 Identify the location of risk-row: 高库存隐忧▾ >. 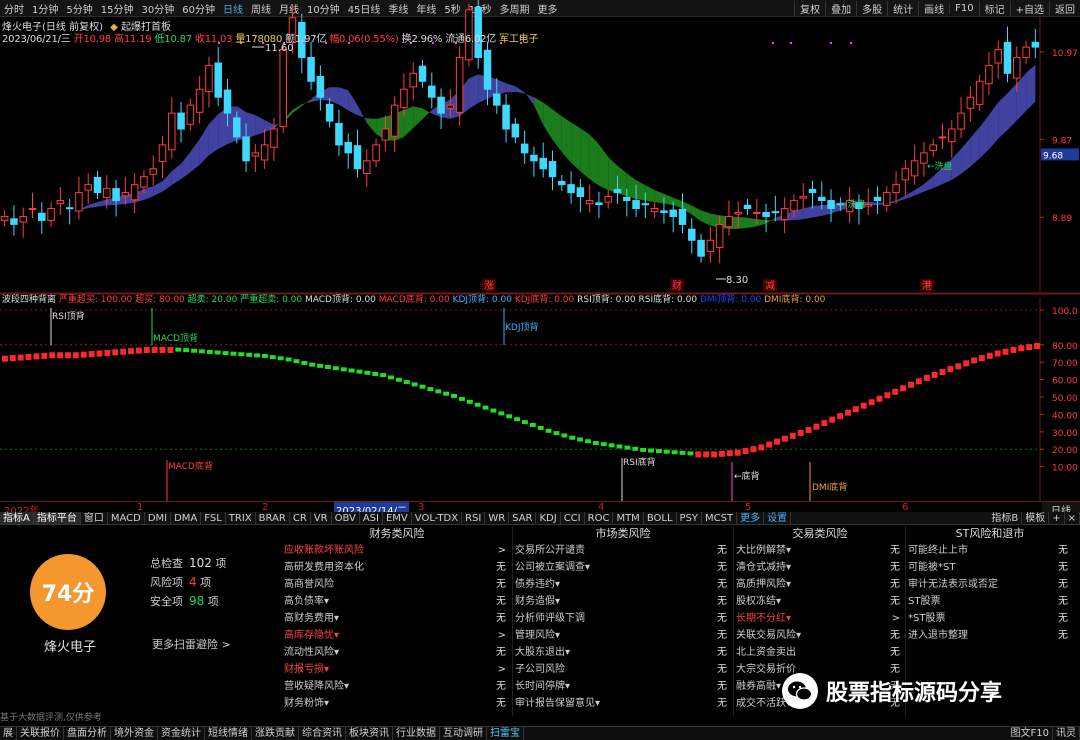
(397, 635).